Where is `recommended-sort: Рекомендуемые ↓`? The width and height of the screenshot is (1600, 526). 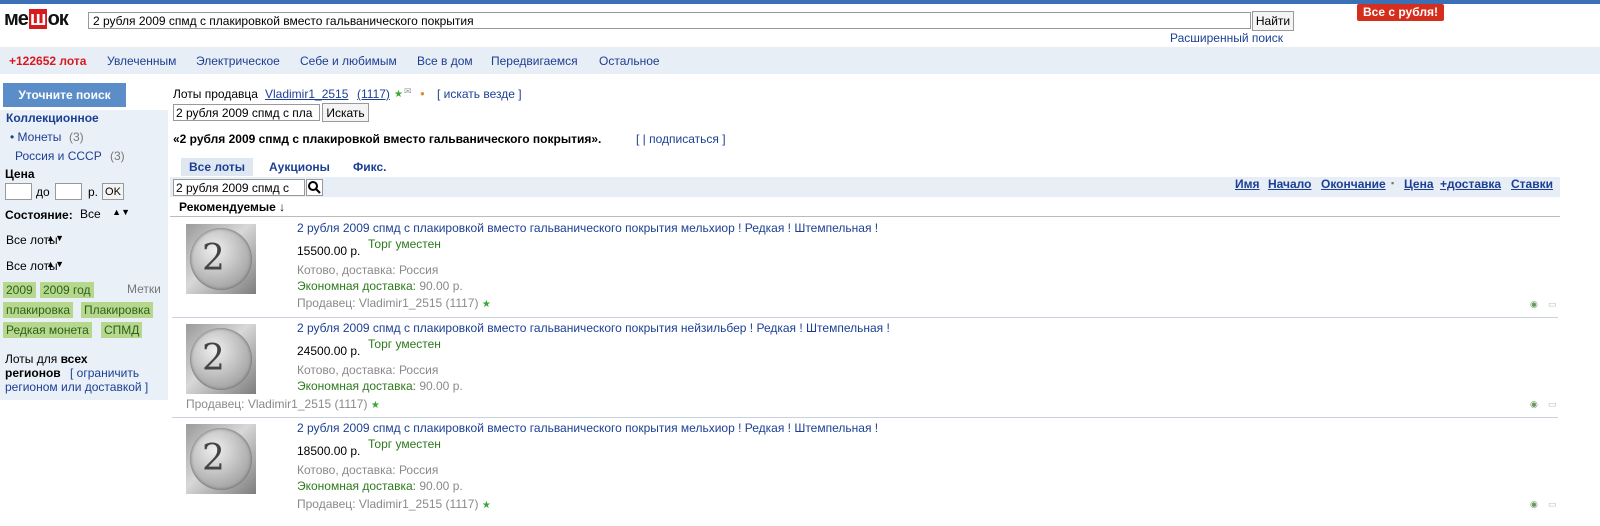 recommended-sort: Рекомендуемые ↓ is located at coordinates (232, 207).